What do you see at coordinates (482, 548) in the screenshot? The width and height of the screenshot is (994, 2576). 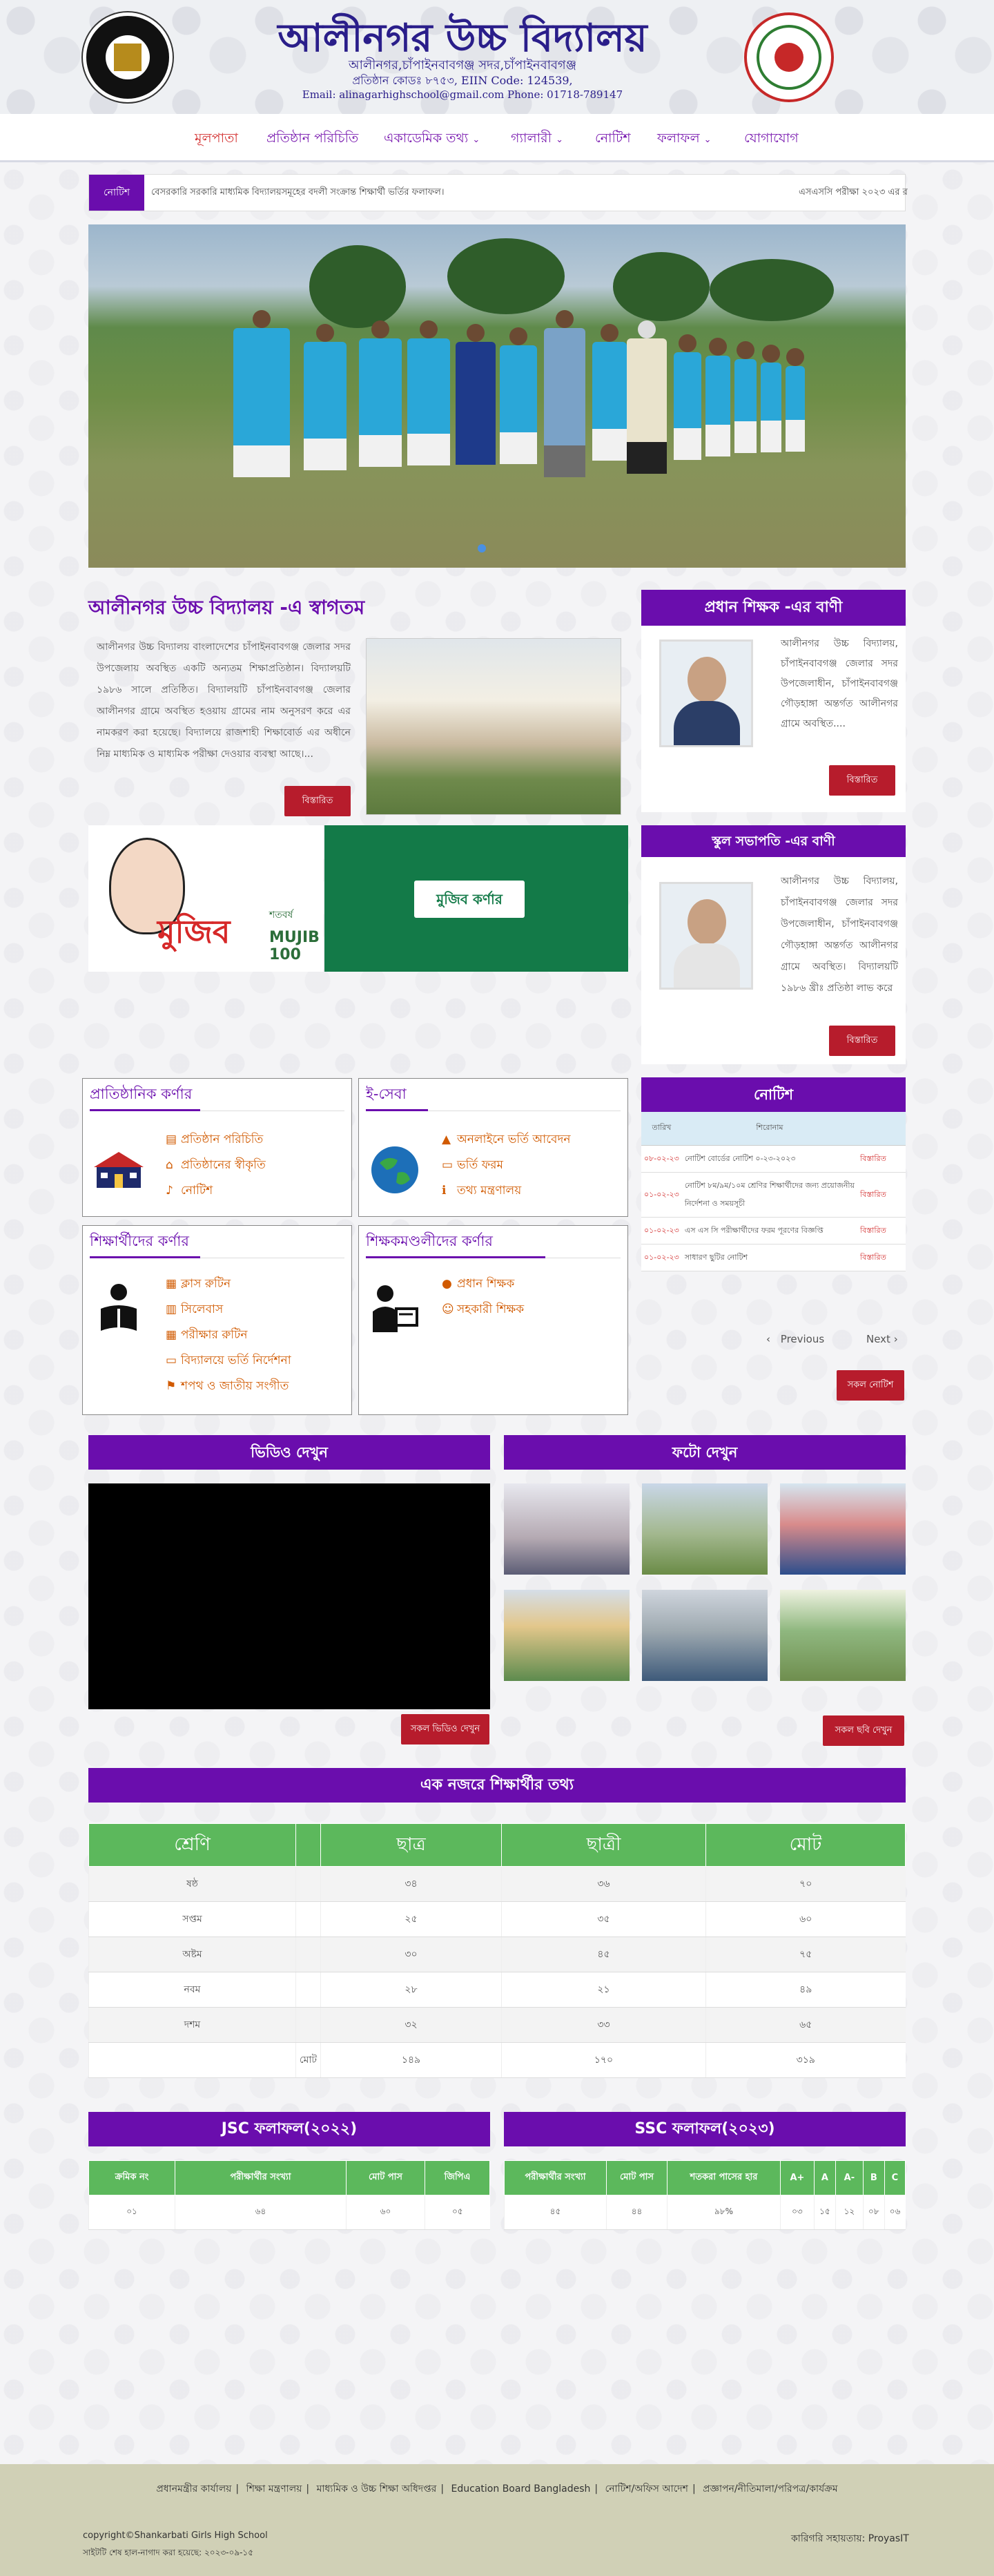 I see `slider-indicator` at bounding box center [482, 548].